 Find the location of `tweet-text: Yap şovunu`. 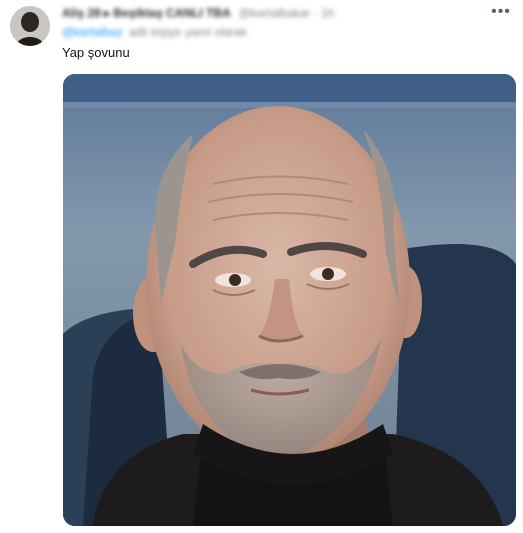

tweet-text: Yap şovunu is located at coordinates (96, 52).